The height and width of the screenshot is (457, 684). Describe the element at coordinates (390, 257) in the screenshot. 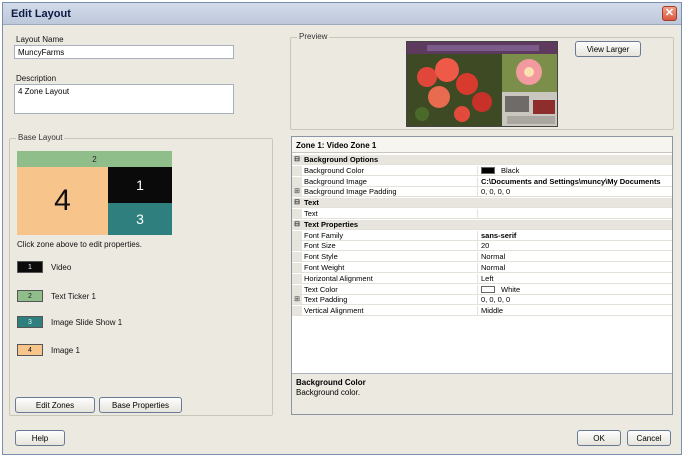

I see `property-name: Font Style` at that location.